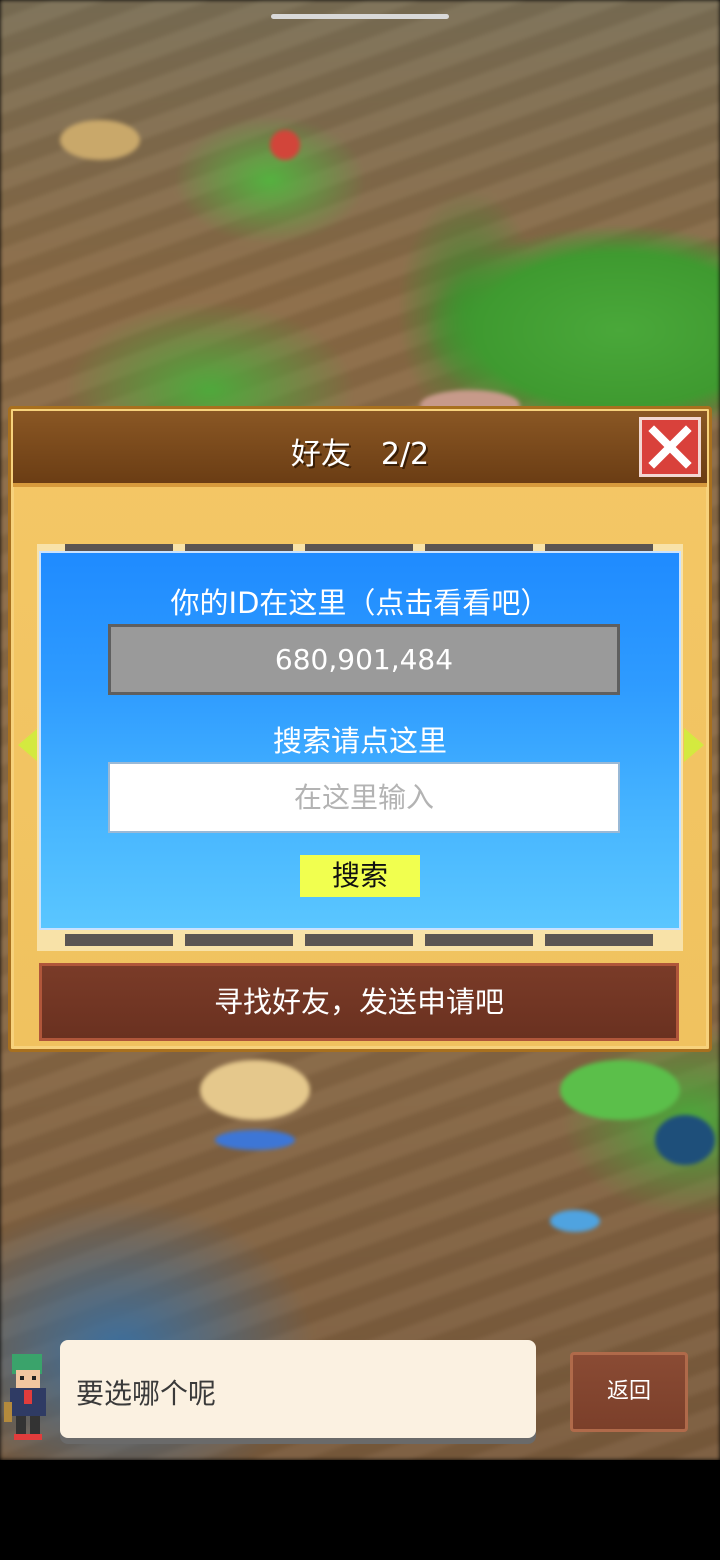 The width and height of the screenshot is (720, 1560). What do you see at coordinates (360, 1510) in the screenshot?
I see `system-bottom-bar` at bounding box center [360, 1510].